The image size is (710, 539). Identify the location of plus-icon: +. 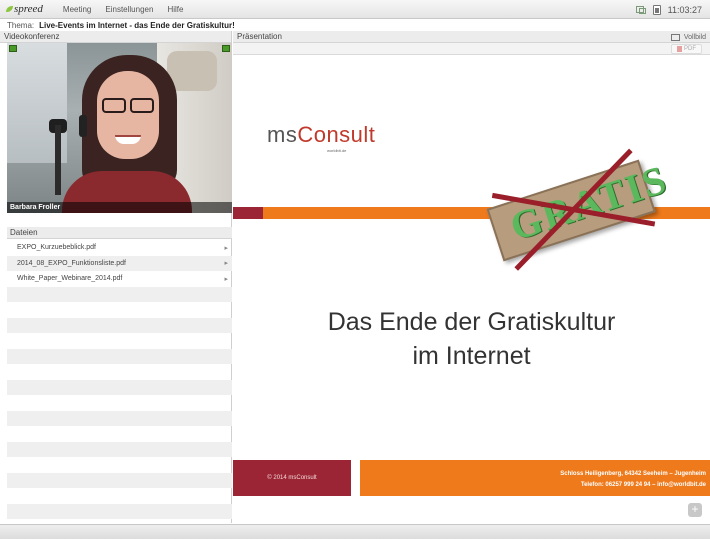
(695, 509).